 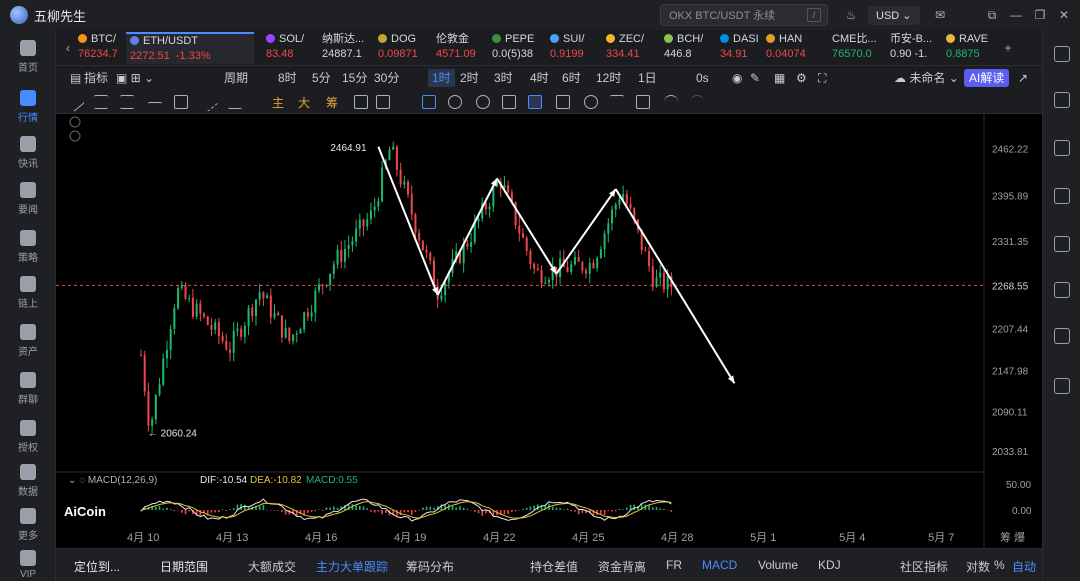 I want to click on bottom-item-14: 自动, so click(x=1024, y=566).